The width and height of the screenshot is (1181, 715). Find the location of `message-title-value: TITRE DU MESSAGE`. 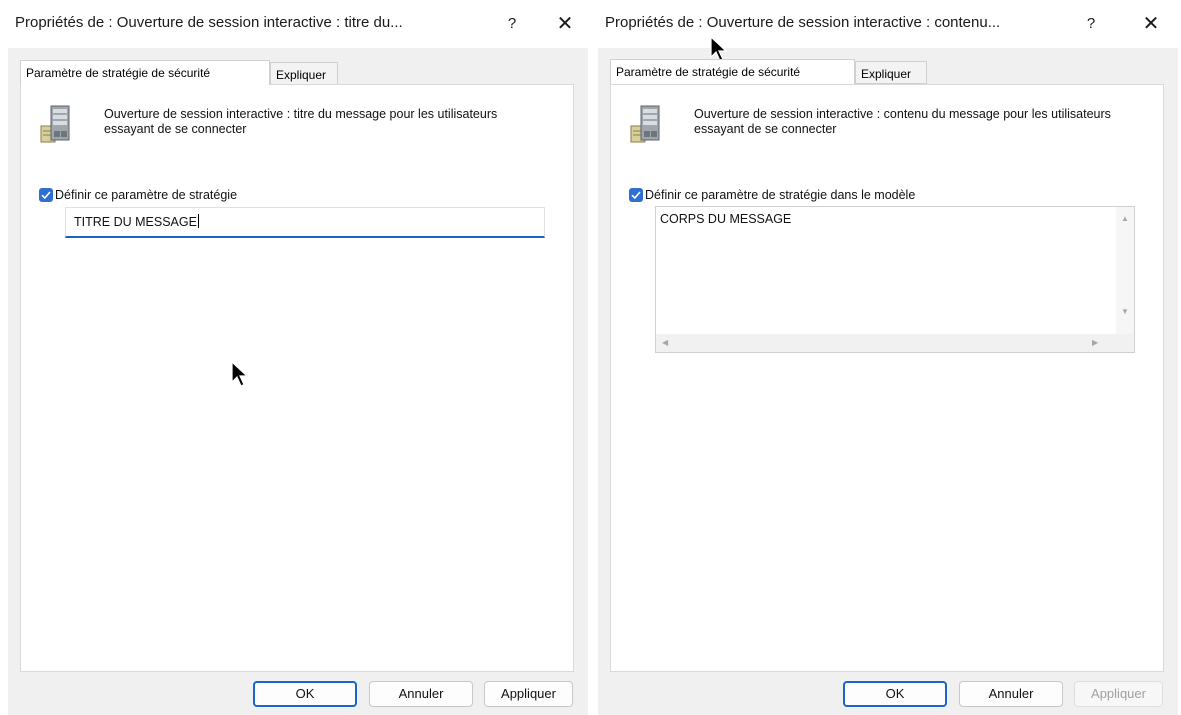

message-title-value: TITRE DU MESSAGE is located at coordinates (135, 222).